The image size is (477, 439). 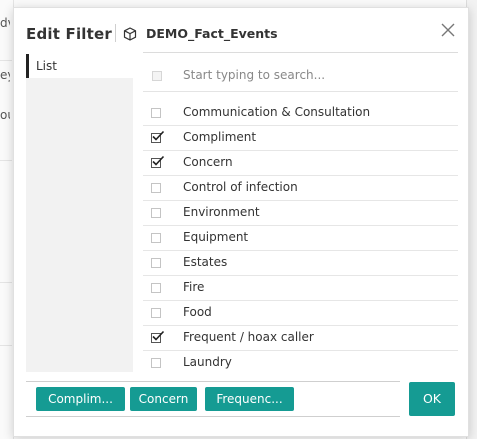 I want to click on list-item: Environment, so click(x=300, y=213).